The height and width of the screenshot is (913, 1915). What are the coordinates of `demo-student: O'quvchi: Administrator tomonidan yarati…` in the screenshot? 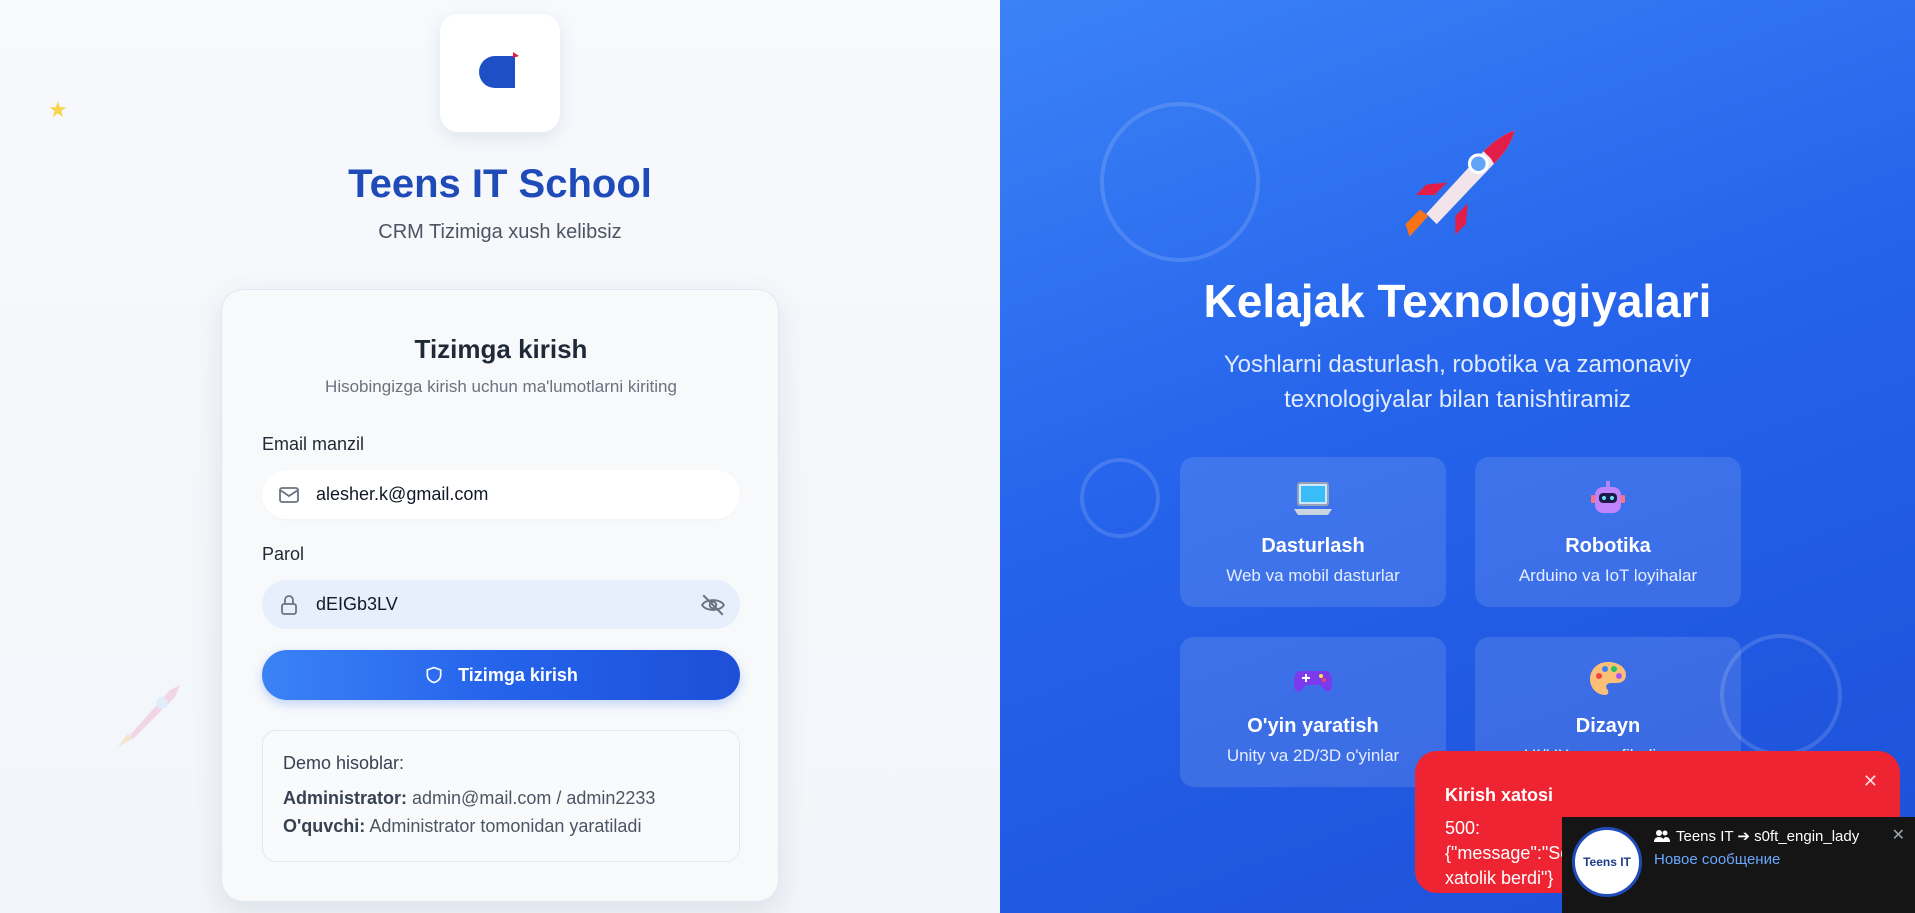 It's located at (501, 826).